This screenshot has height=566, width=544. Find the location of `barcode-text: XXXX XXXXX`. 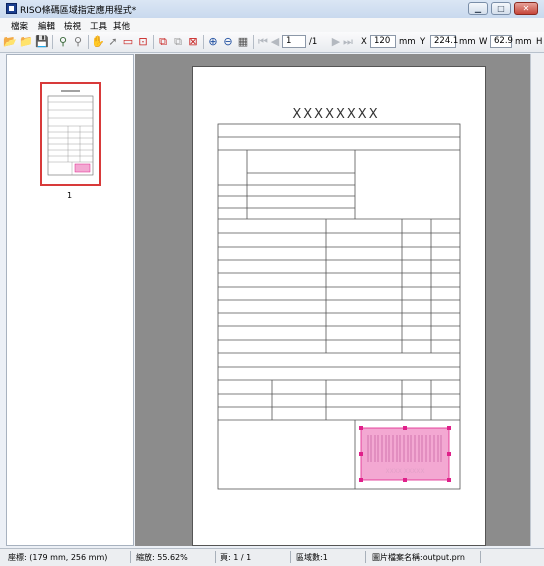

barcode-text: XXXX XXXXX is located at coordinates (405, 471).